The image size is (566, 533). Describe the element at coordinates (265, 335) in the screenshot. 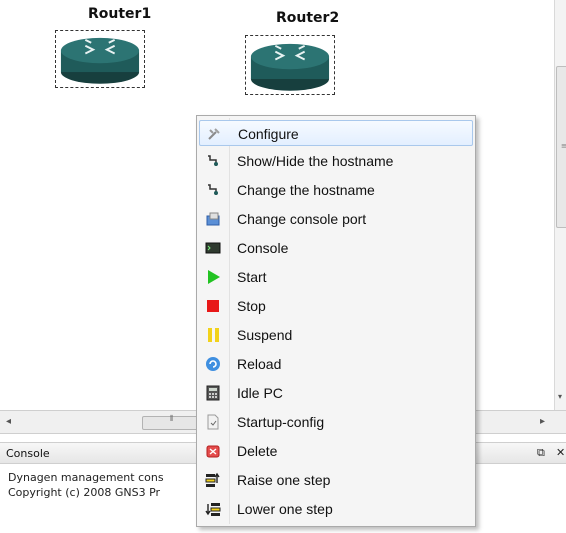

I see `menu-item-label: Suspend` at that location.